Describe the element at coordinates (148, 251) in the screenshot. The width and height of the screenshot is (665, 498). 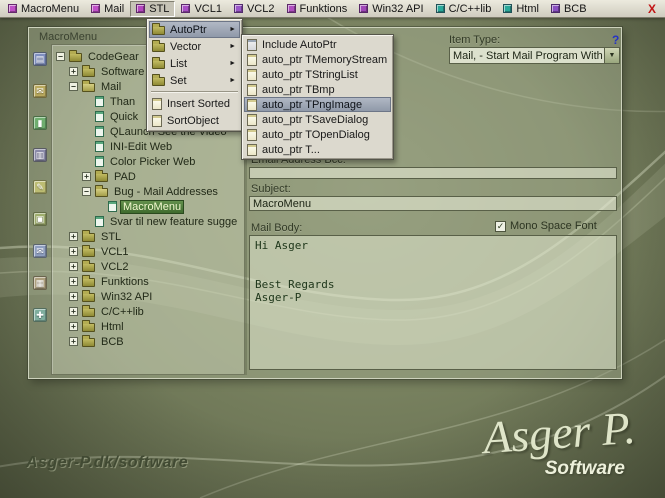
I see `tree-item-vcl1: + VCL1` at that location.